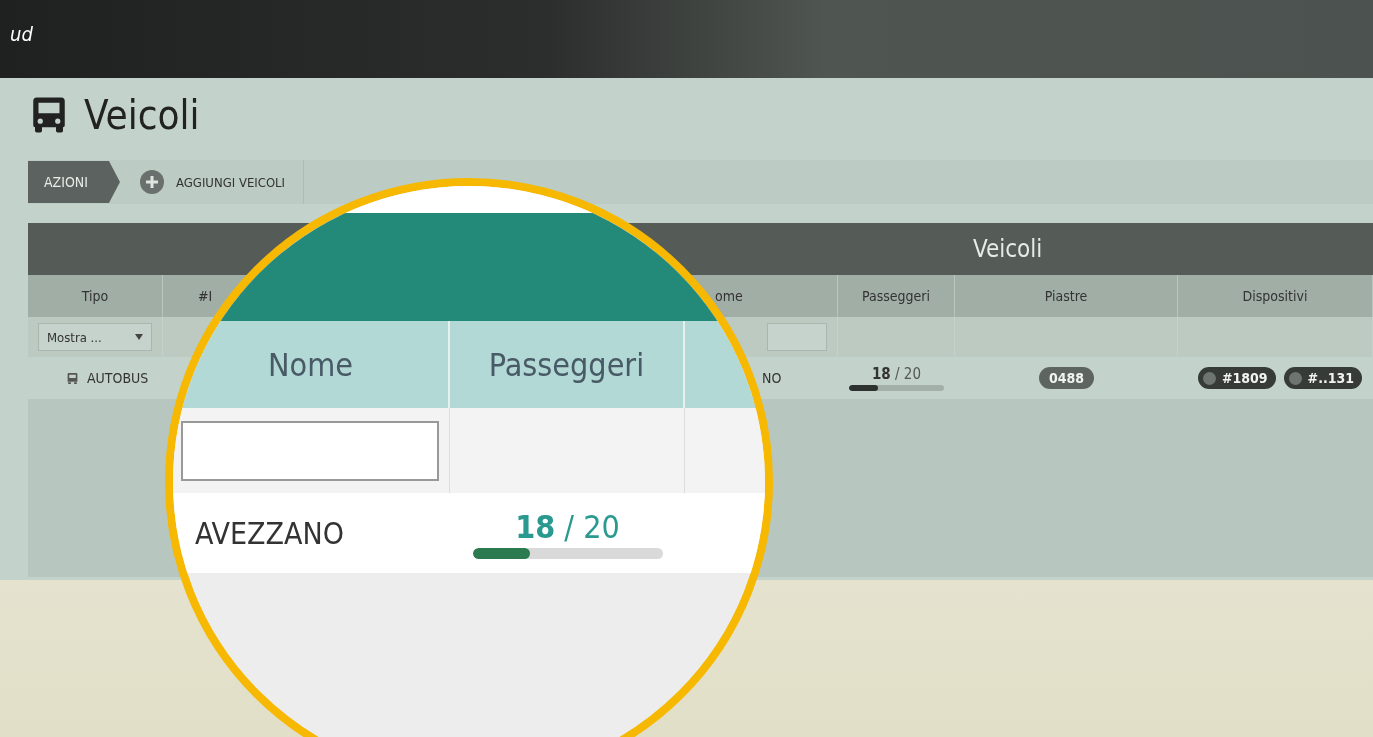  I want to click on type-label: AUTOBUS, so click(118, 378).